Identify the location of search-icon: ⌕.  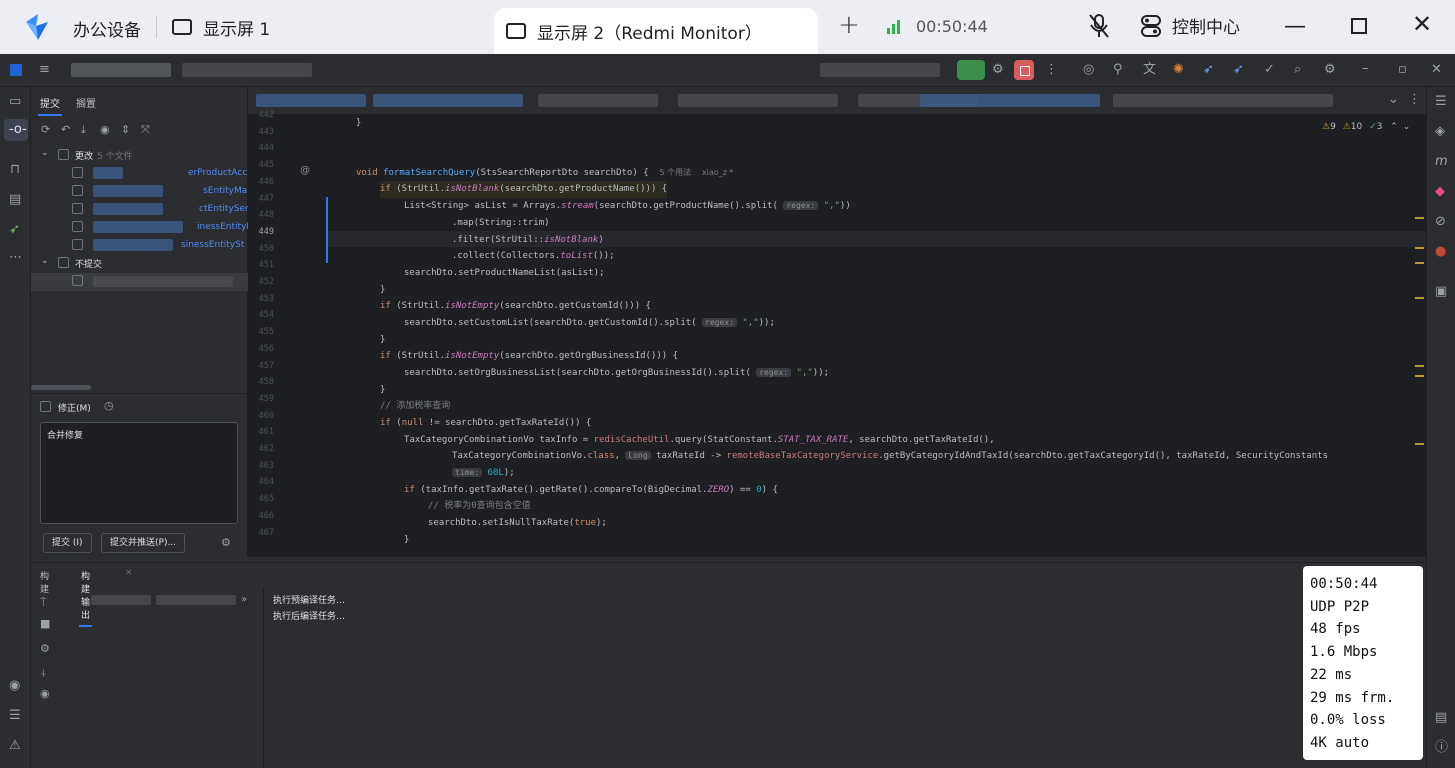
(1297, 69).